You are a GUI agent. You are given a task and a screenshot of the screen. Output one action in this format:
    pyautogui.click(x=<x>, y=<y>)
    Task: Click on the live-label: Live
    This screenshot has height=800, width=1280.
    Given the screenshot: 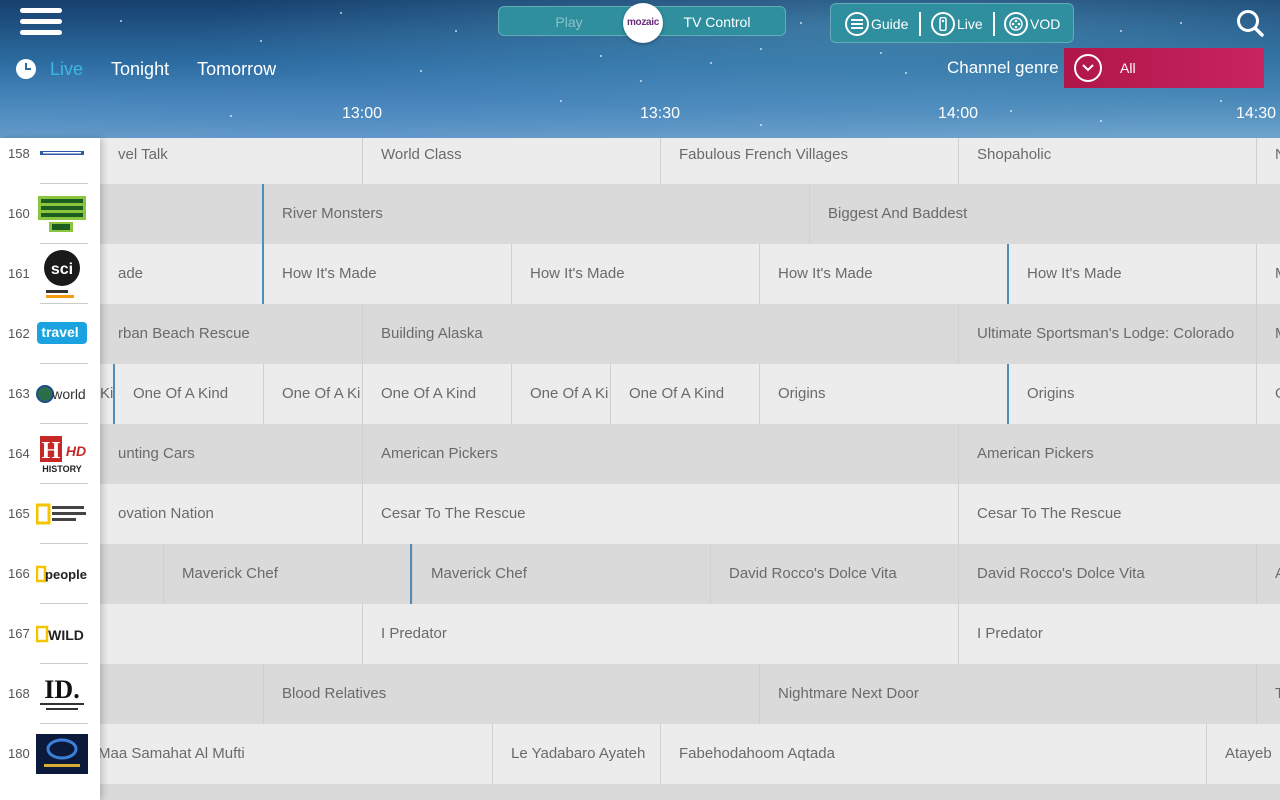 What is the action you would take?
    pyautogui.click(x=970, y=24)
    